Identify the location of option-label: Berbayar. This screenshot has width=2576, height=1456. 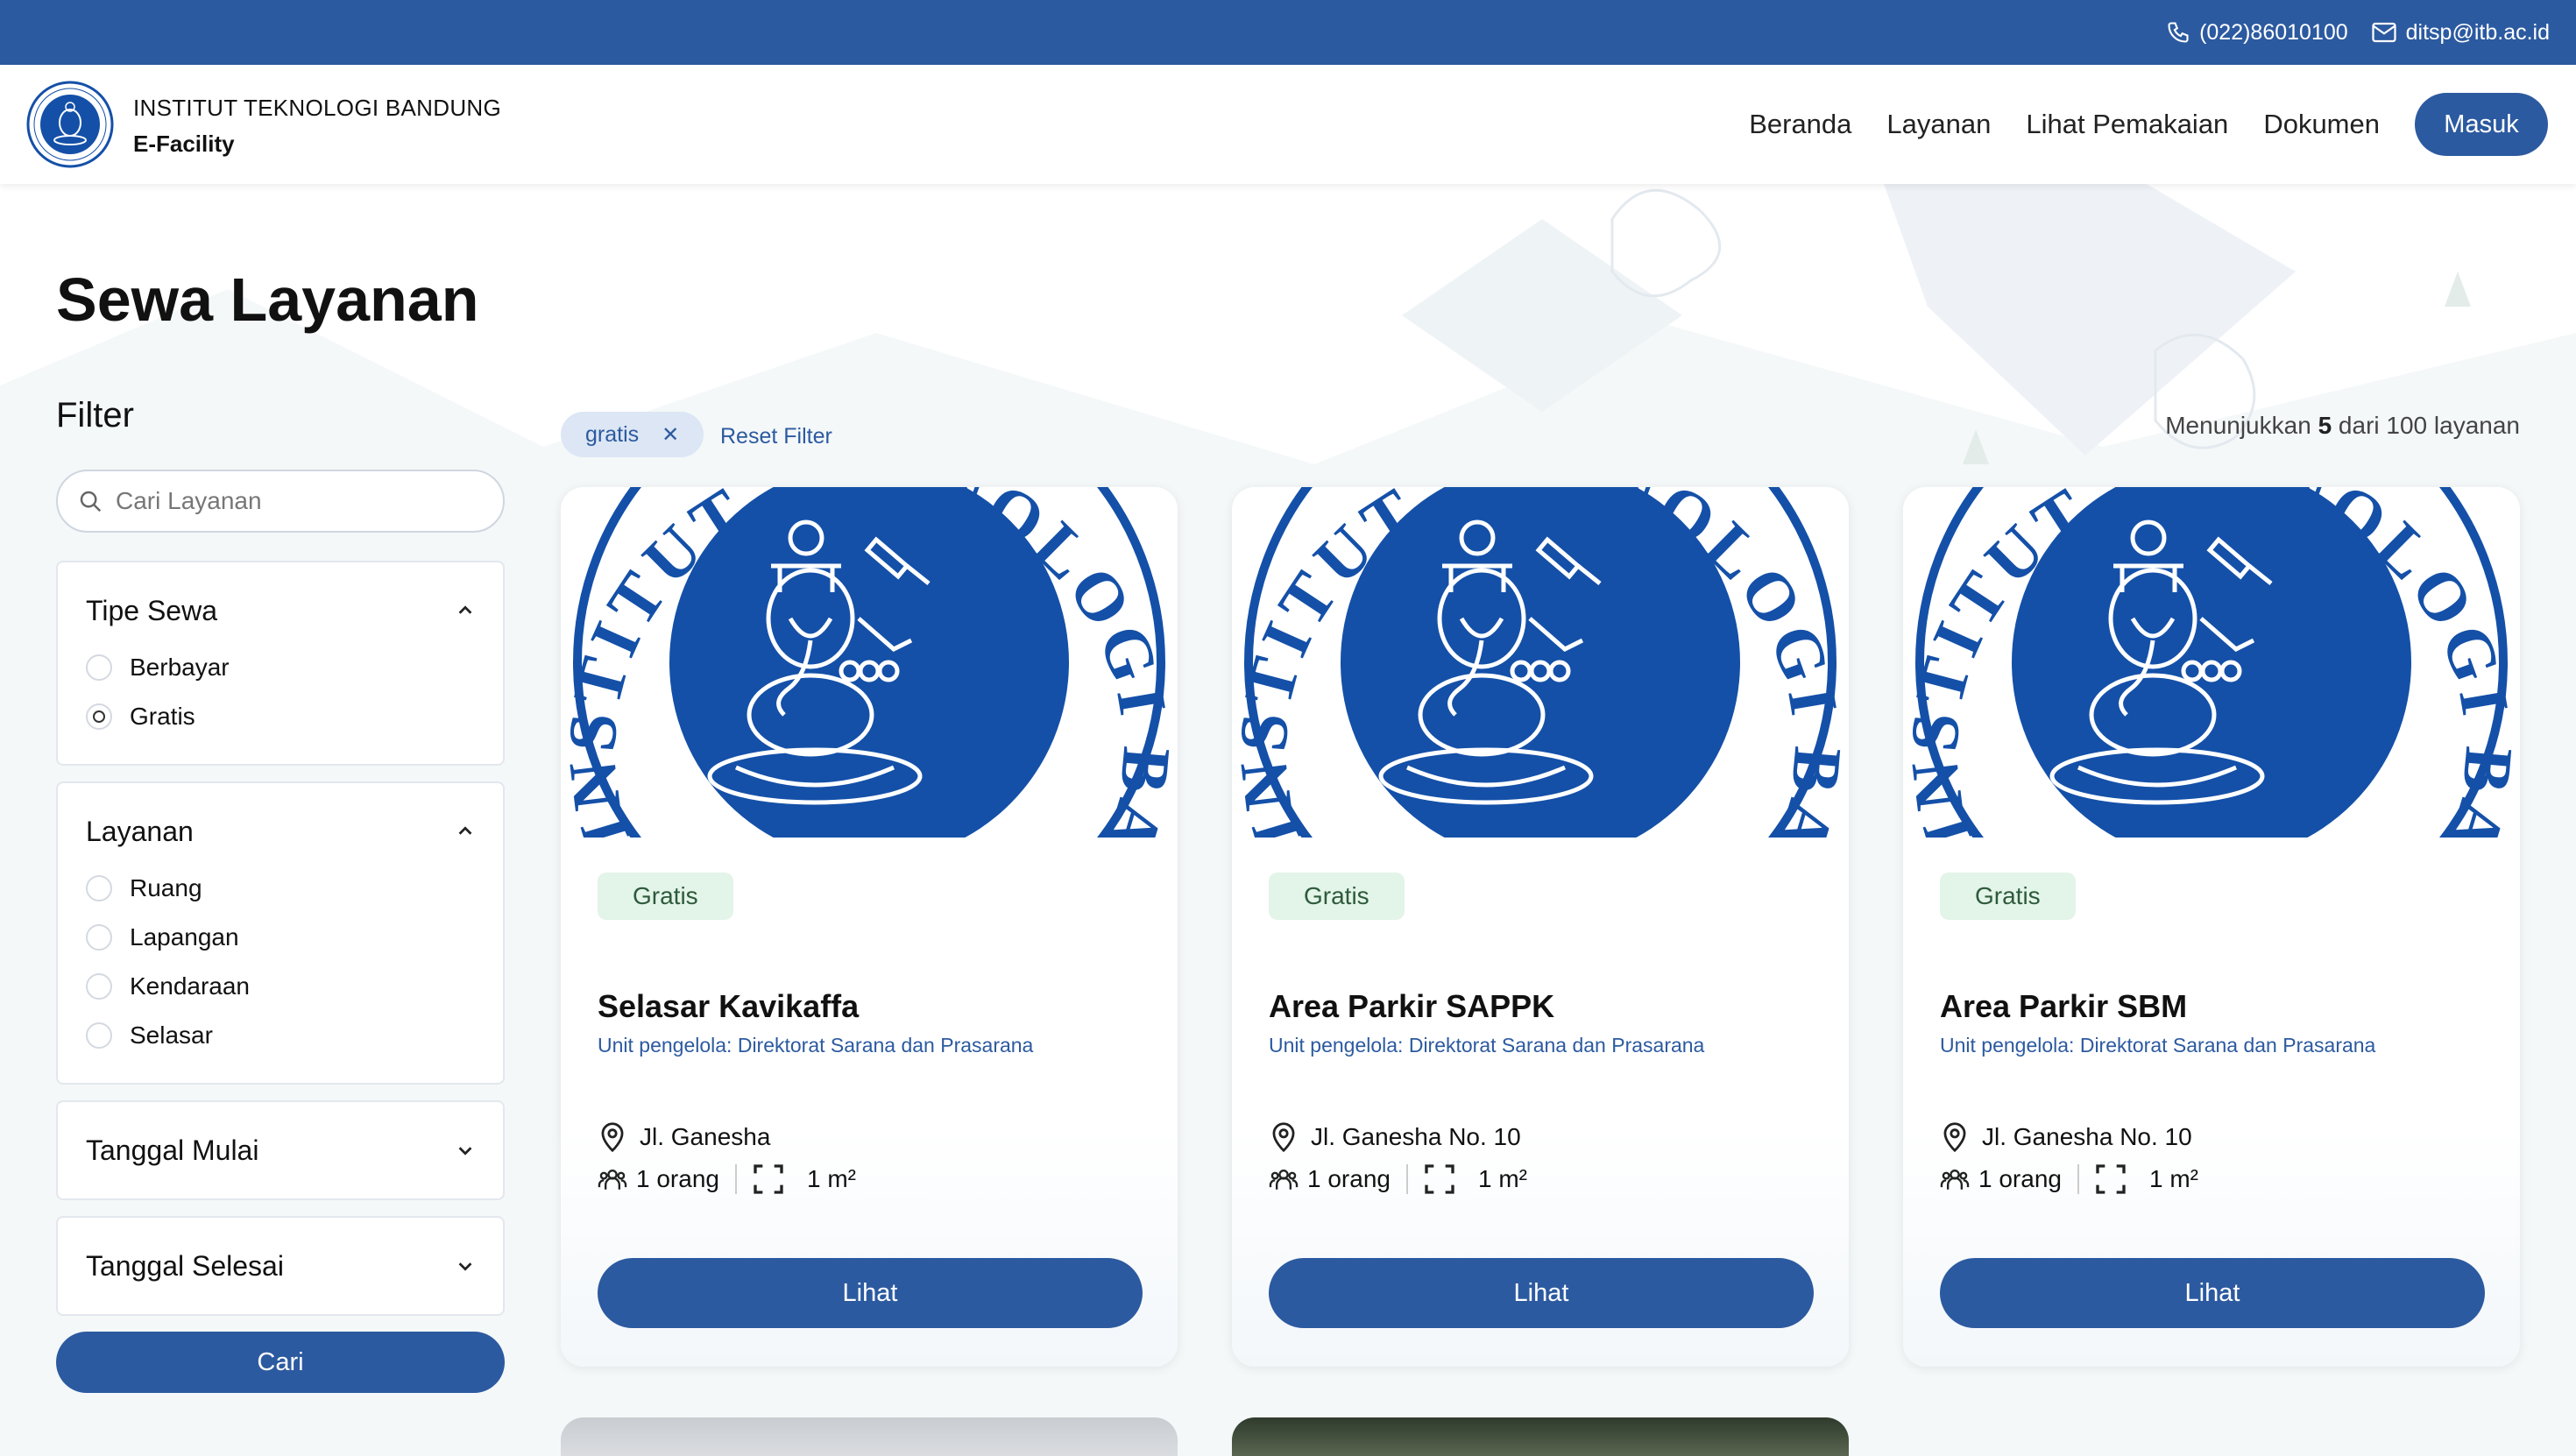
(180, 667).